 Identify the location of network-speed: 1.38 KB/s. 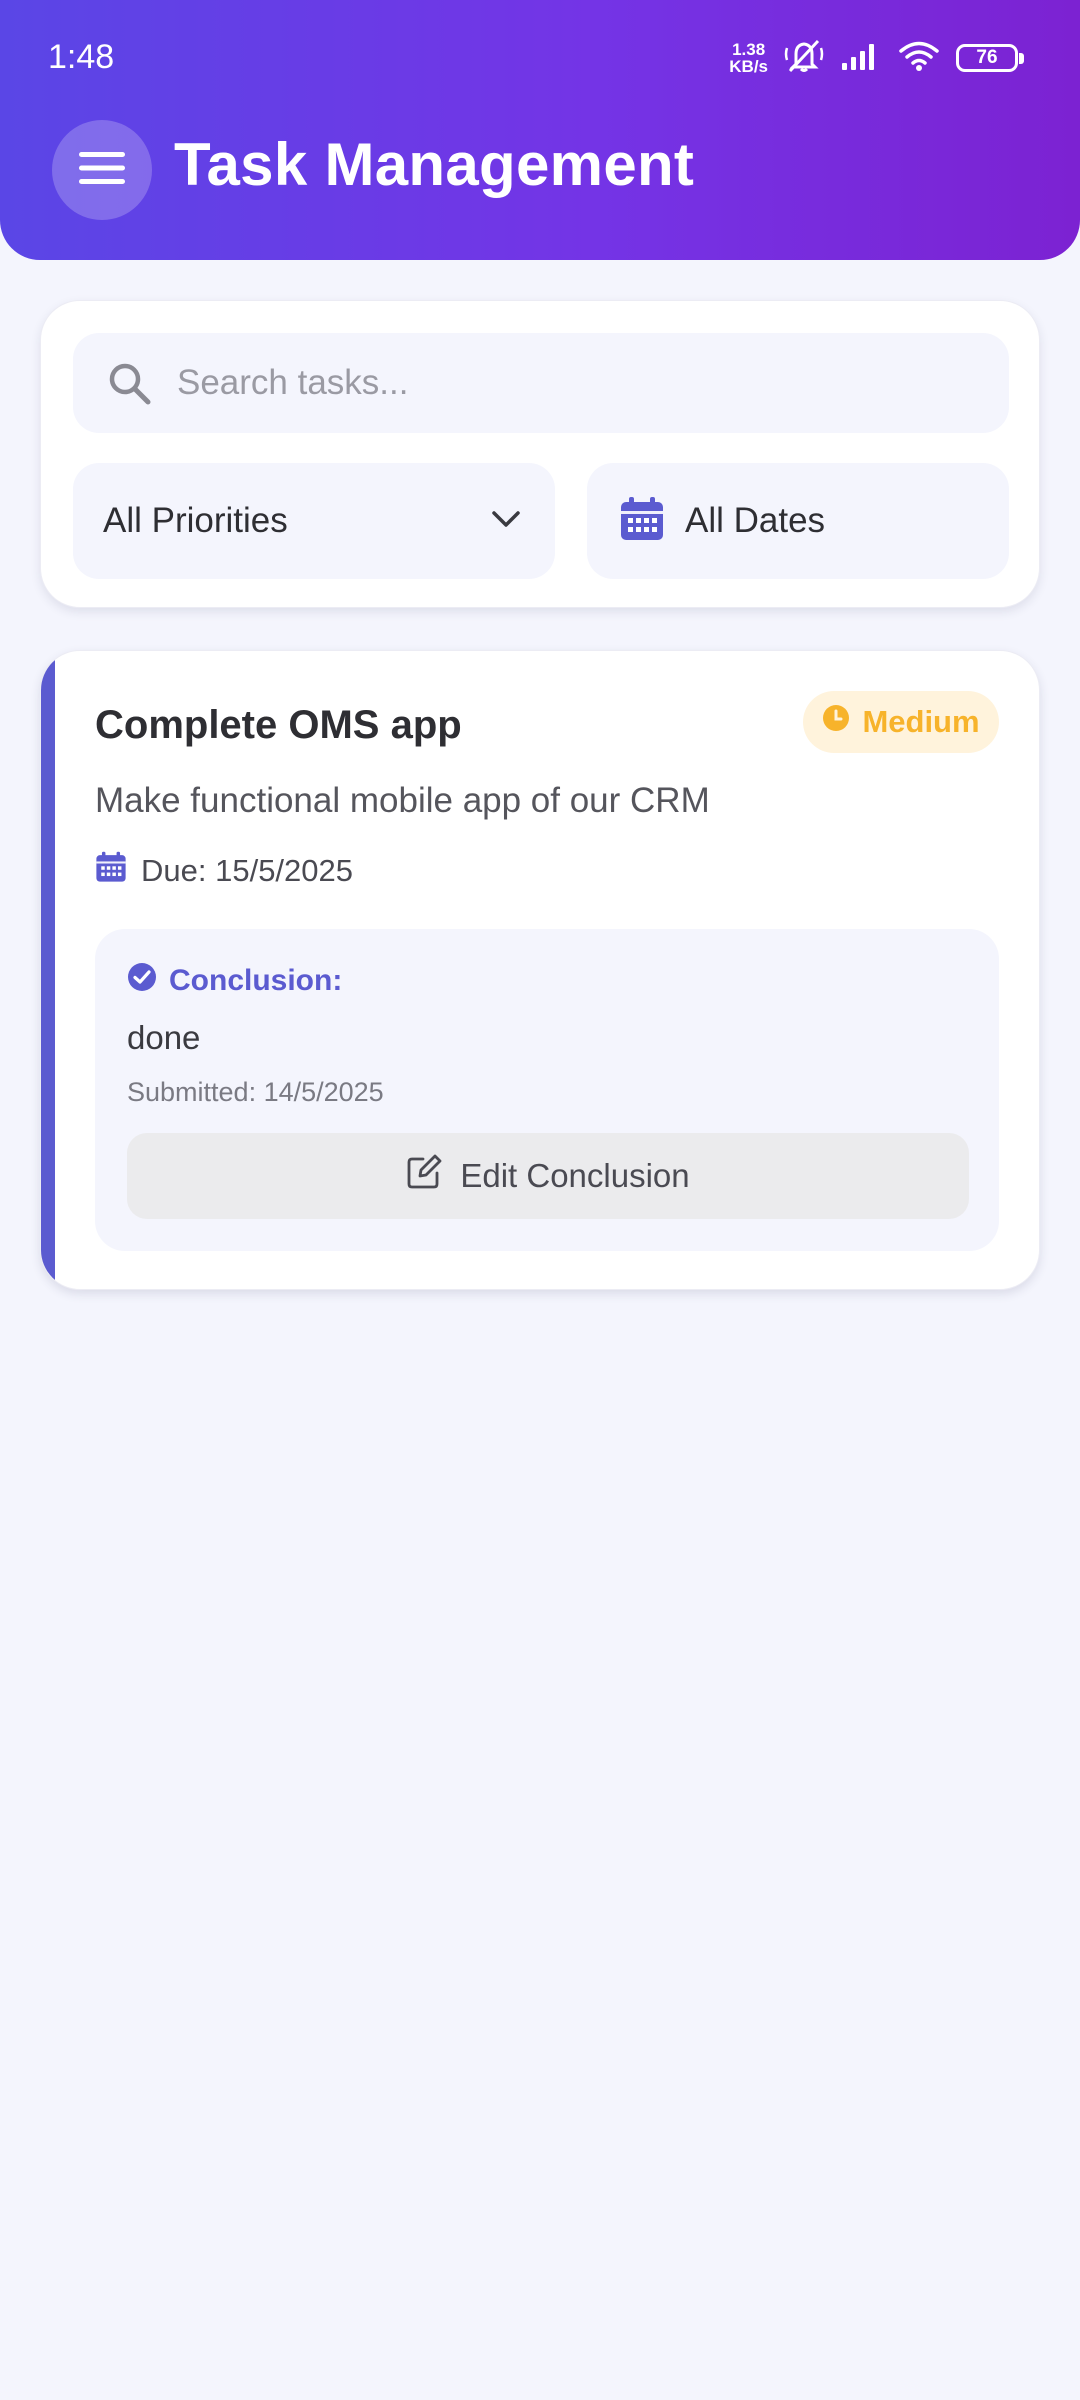
(748, 58).